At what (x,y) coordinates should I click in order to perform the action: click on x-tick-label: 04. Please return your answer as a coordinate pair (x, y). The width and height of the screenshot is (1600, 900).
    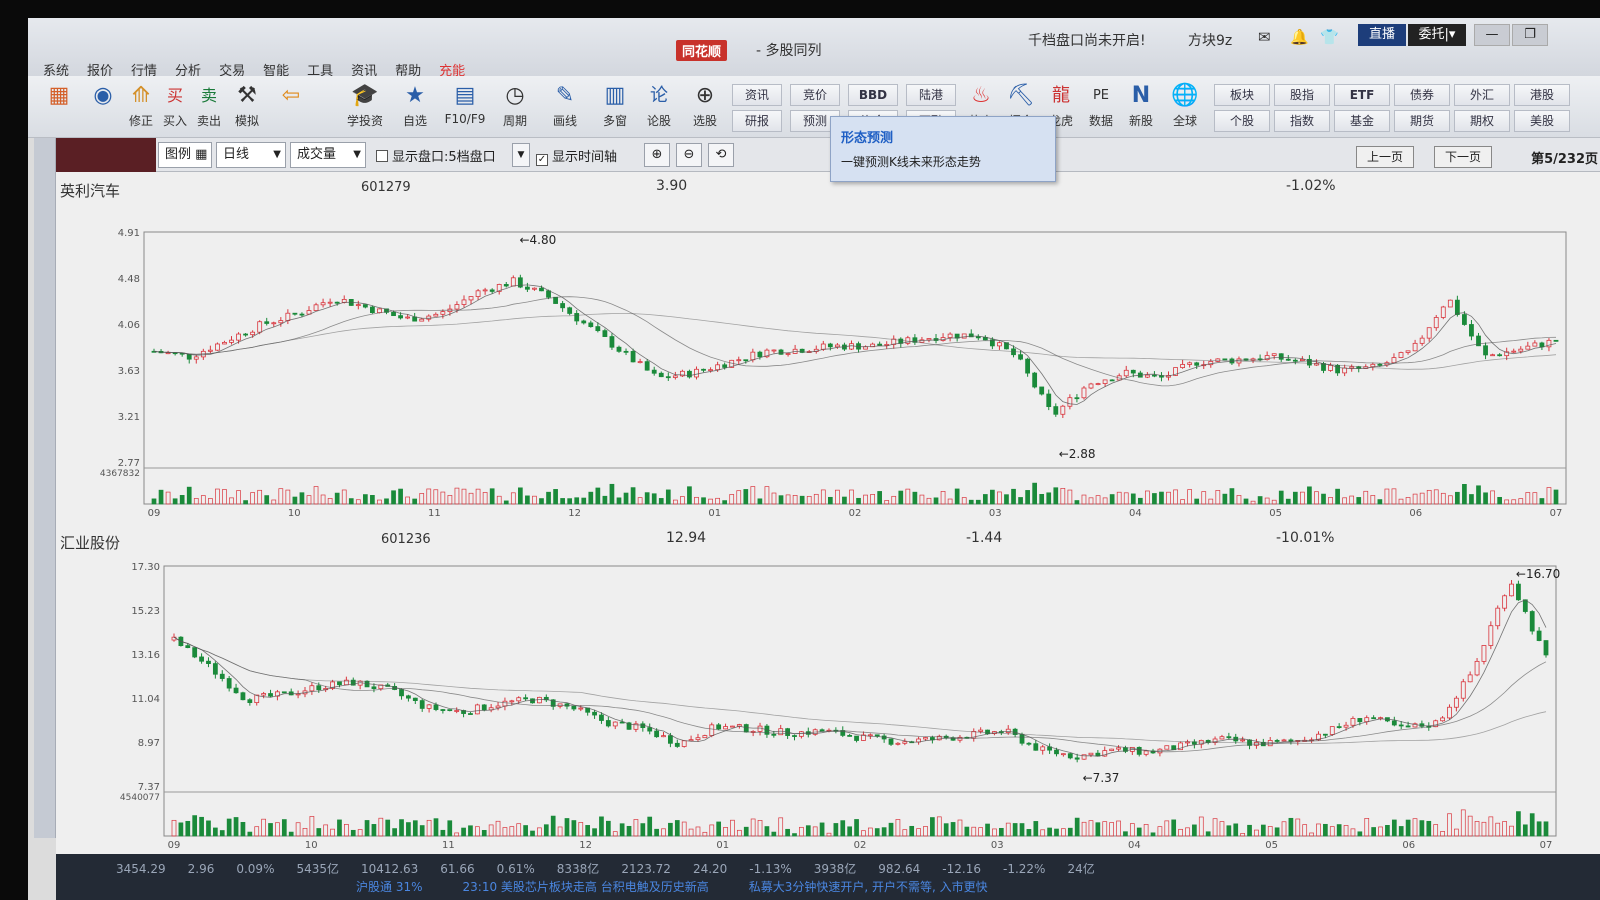
    Looking at the image, I should click on (1135, 513).